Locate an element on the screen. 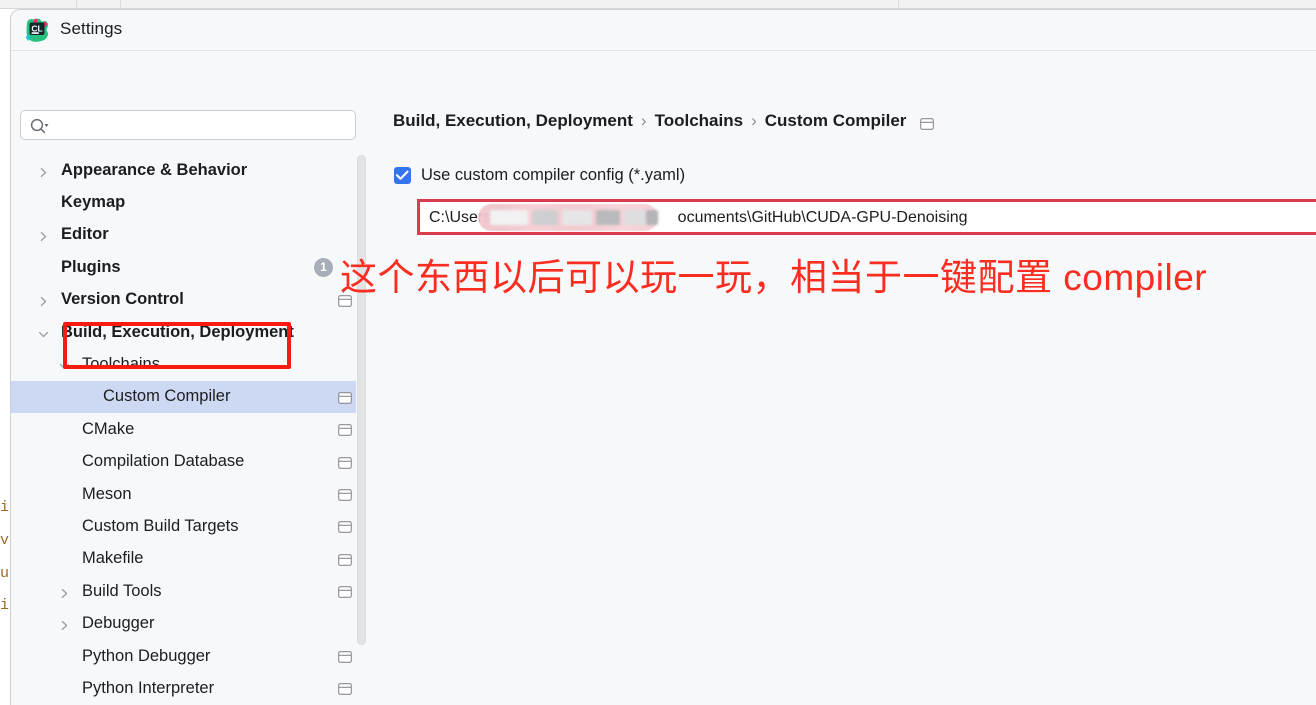  sidebar-item-label: Custom Build Targets is located at coordinates (160, 525).